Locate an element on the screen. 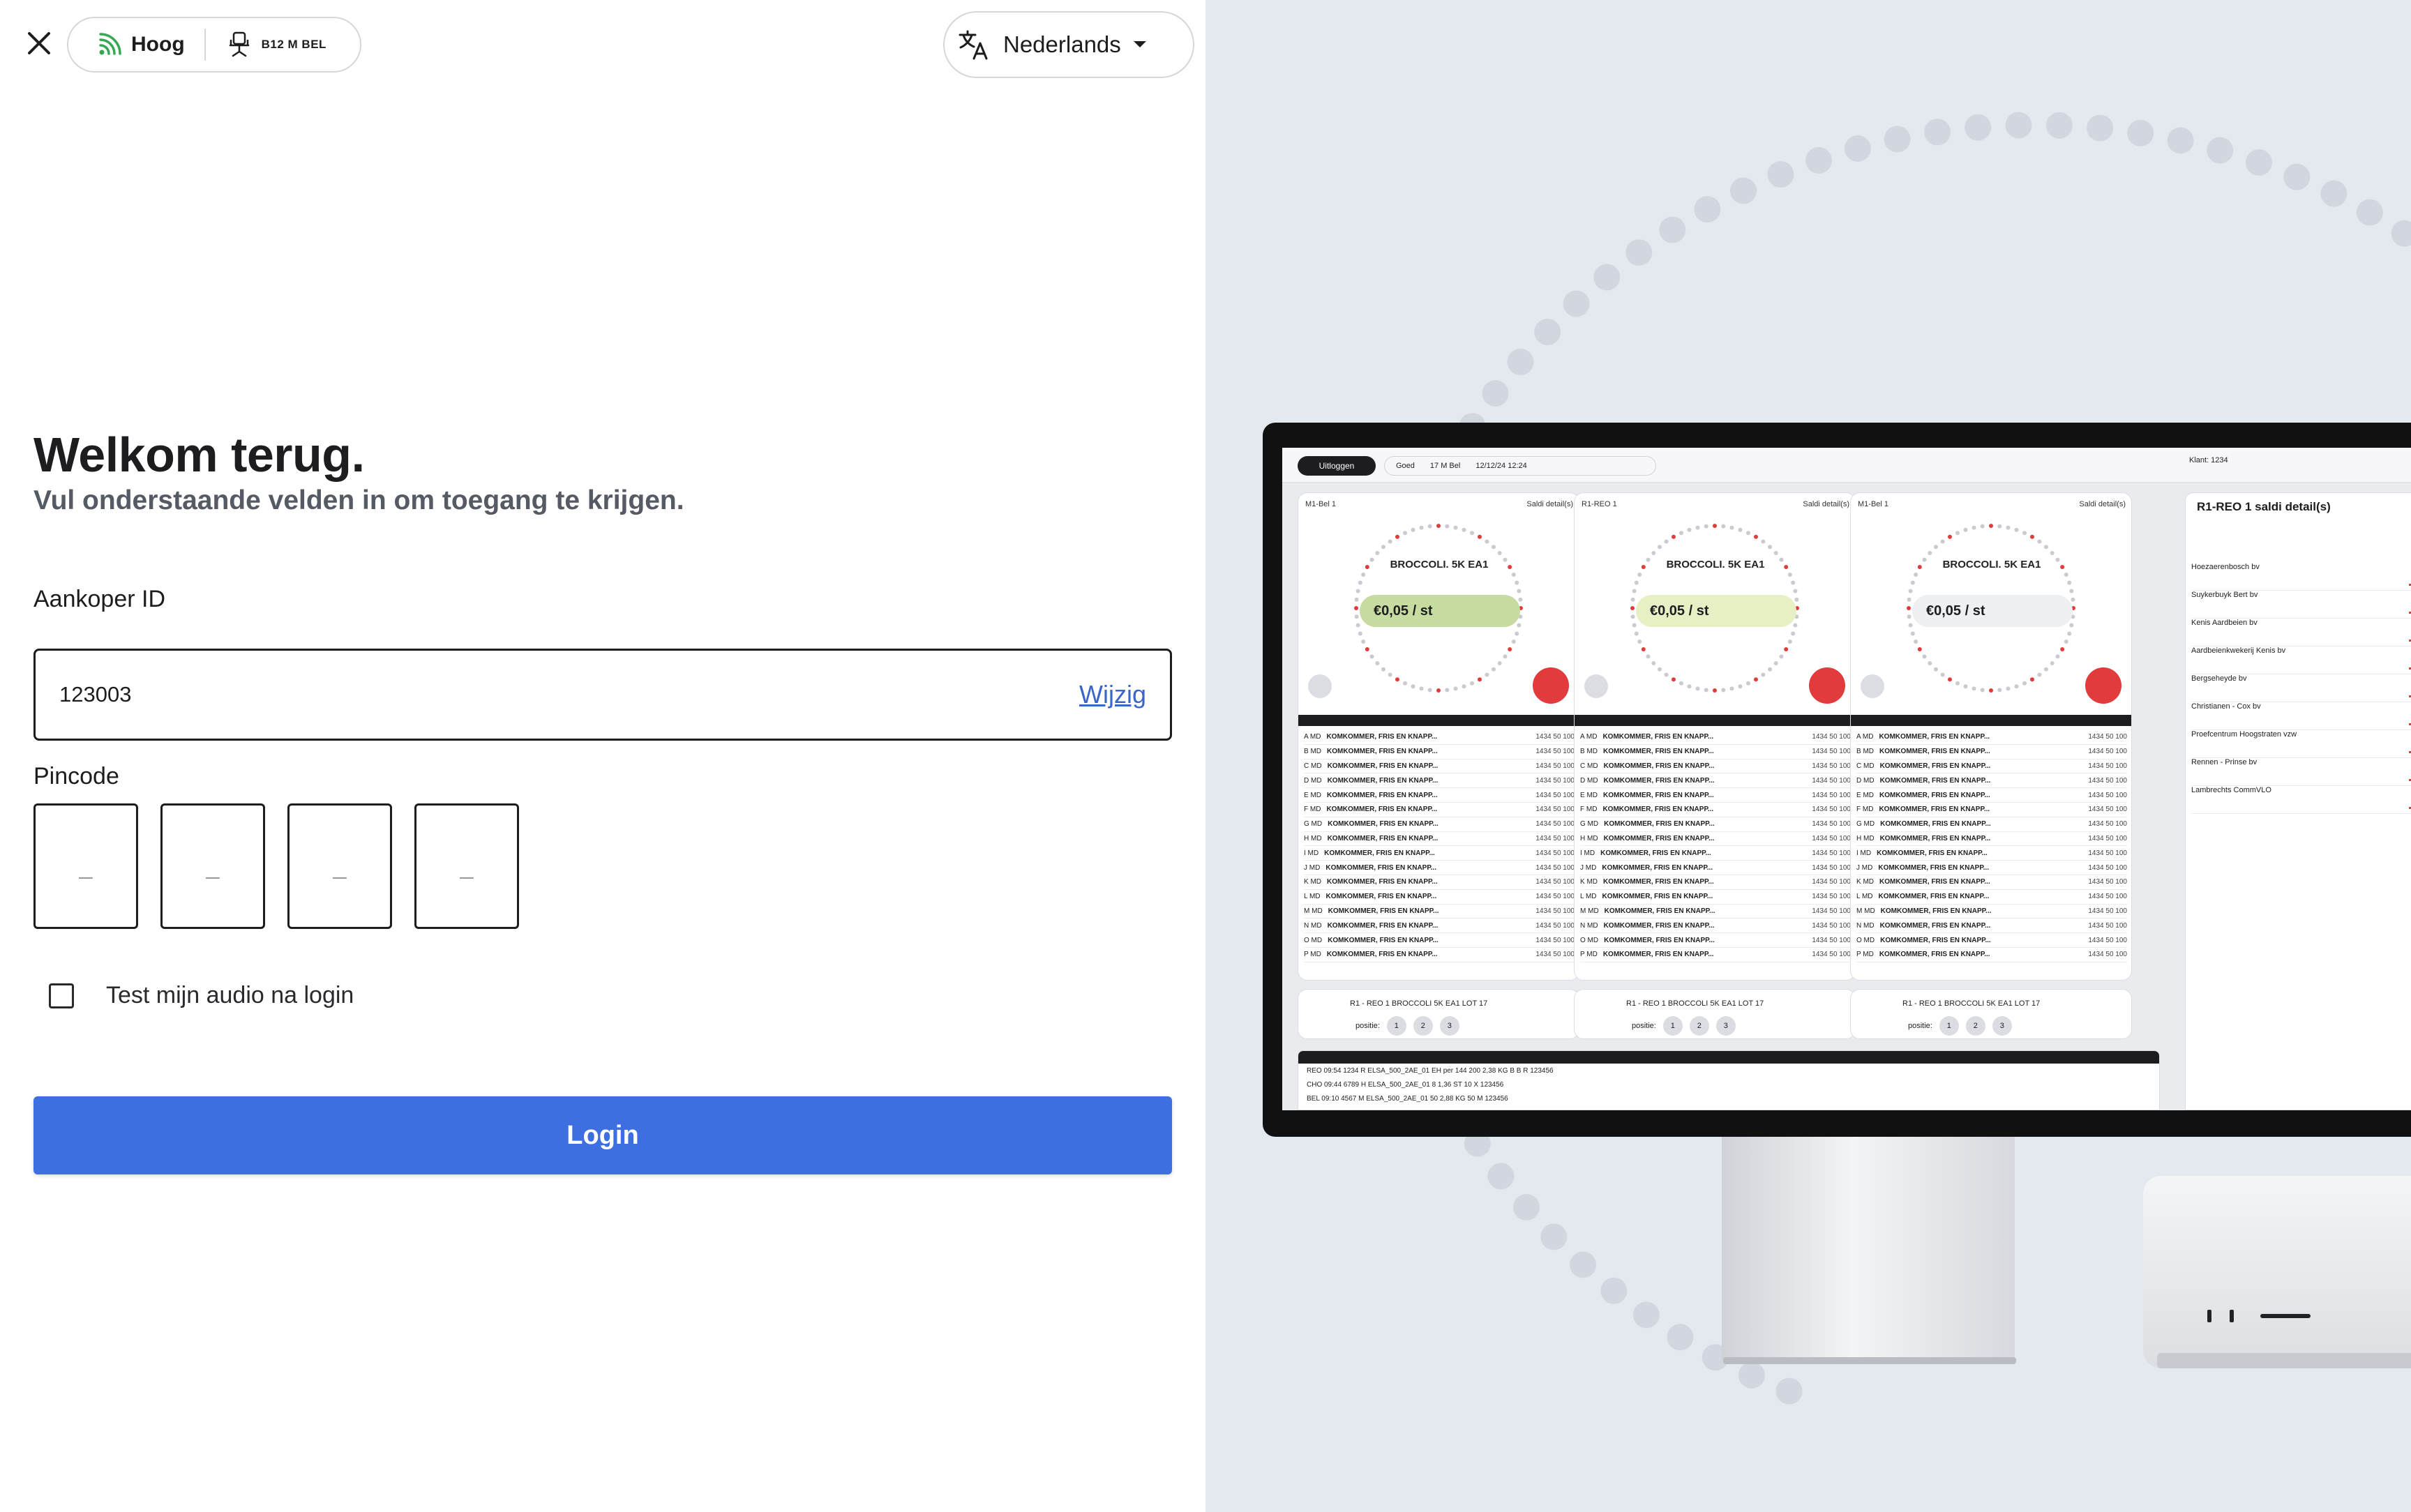 This screenshot has height=1512, width=2411. close-button is located at coordinates (39, 43).